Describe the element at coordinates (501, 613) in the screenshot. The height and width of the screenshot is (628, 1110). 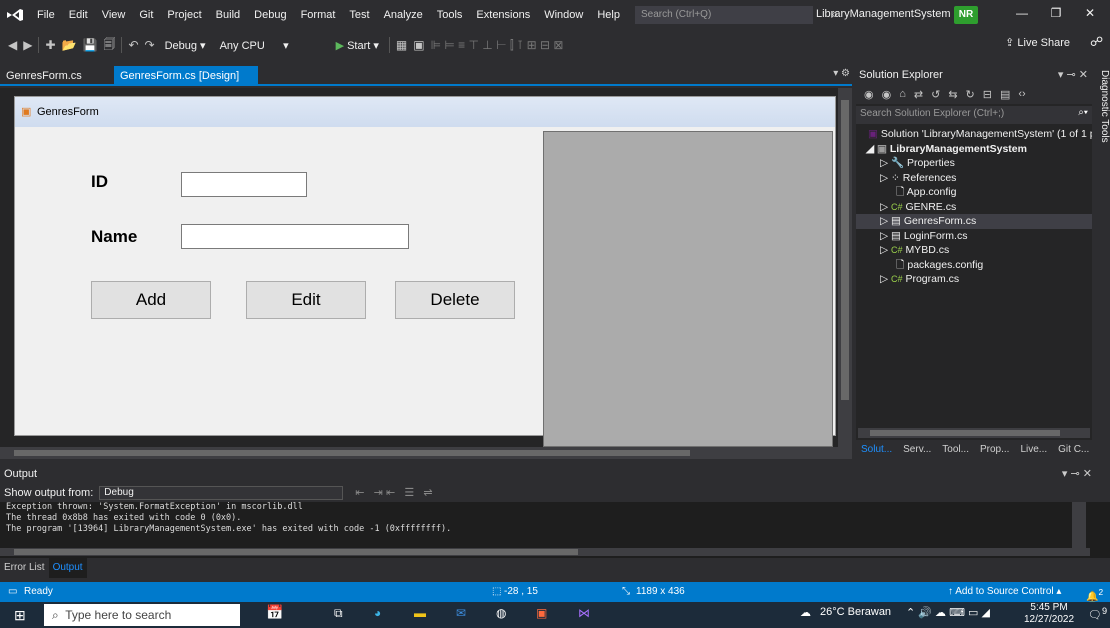
I see `app-icon: ◍` at that location.